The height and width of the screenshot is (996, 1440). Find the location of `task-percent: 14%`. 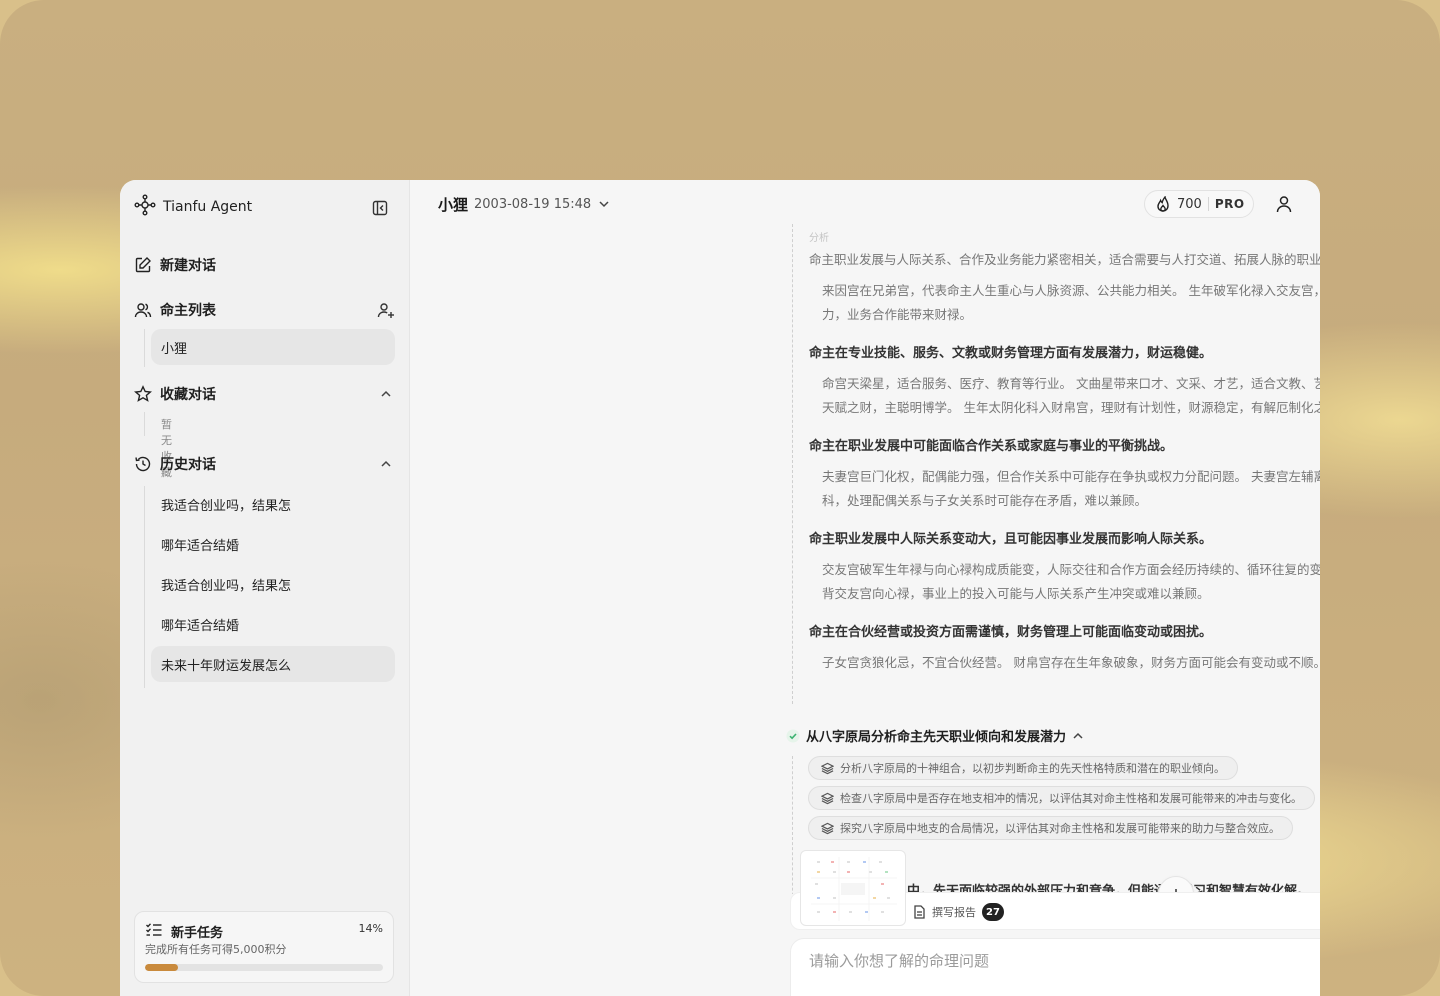

task-percent: 14% is located at coordinates (370, 928).